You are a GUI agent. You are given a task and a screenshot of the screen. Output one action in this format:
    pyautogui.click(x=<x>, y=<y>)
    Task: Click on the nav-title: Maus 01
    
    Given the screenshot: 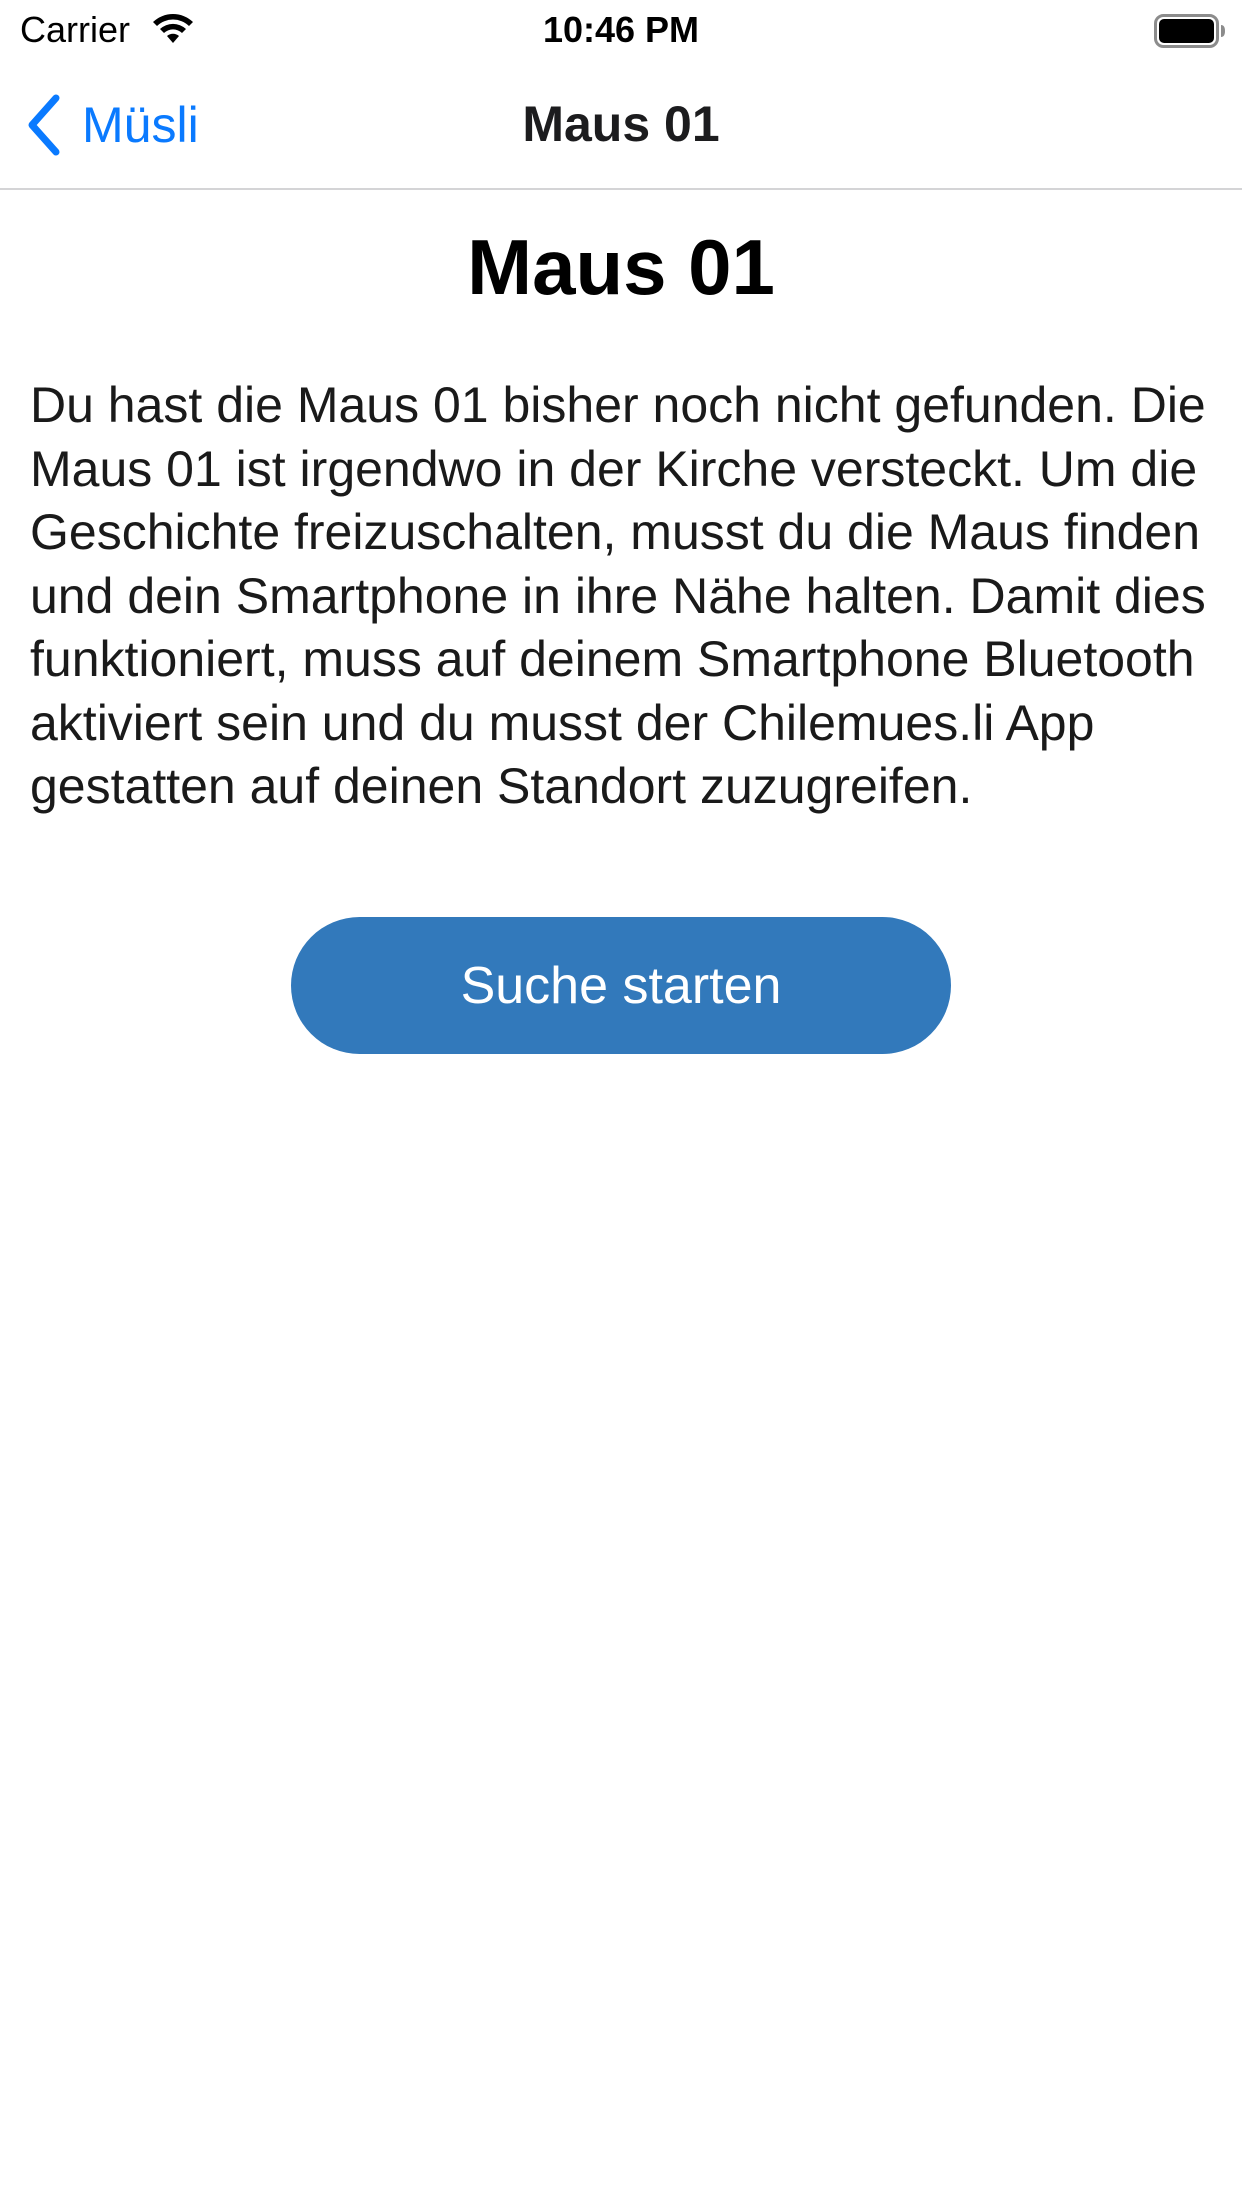 What is the action you would take?
    pyautogui.click(x=621, y=124)
    